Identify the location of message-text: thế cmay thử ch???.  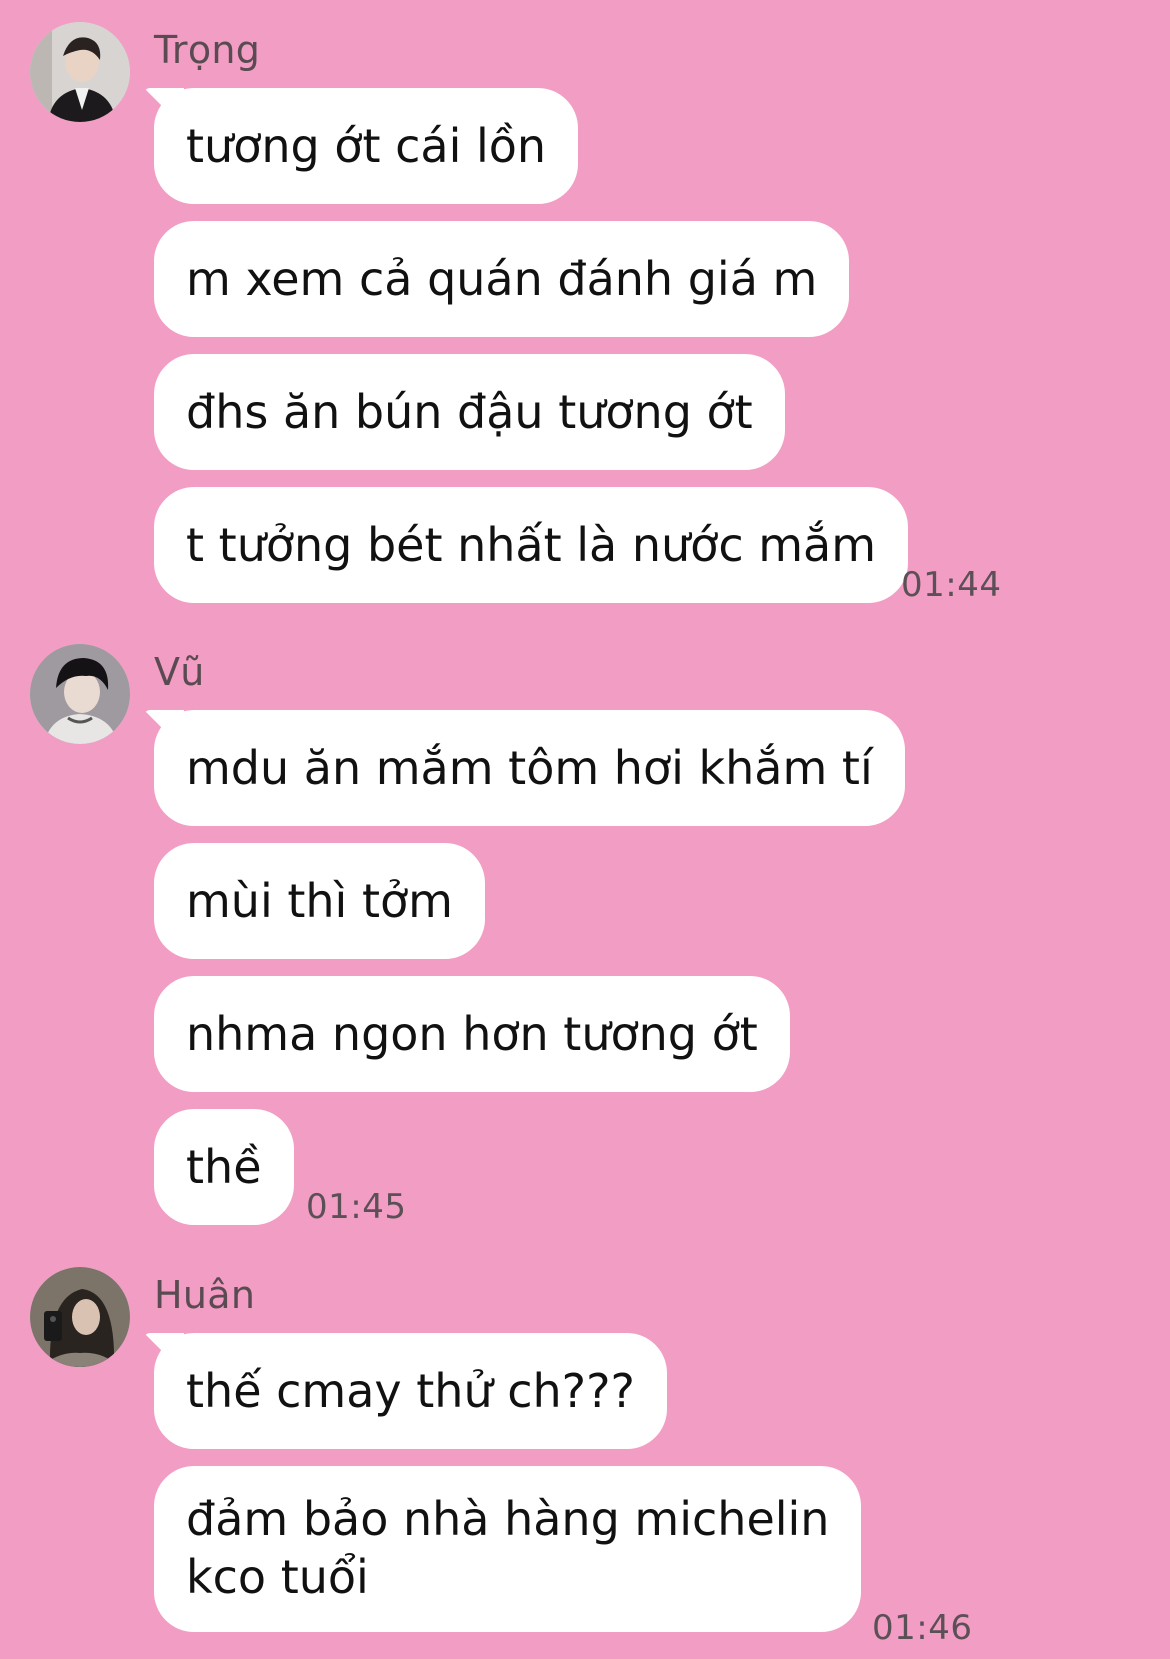
(410, 1391).